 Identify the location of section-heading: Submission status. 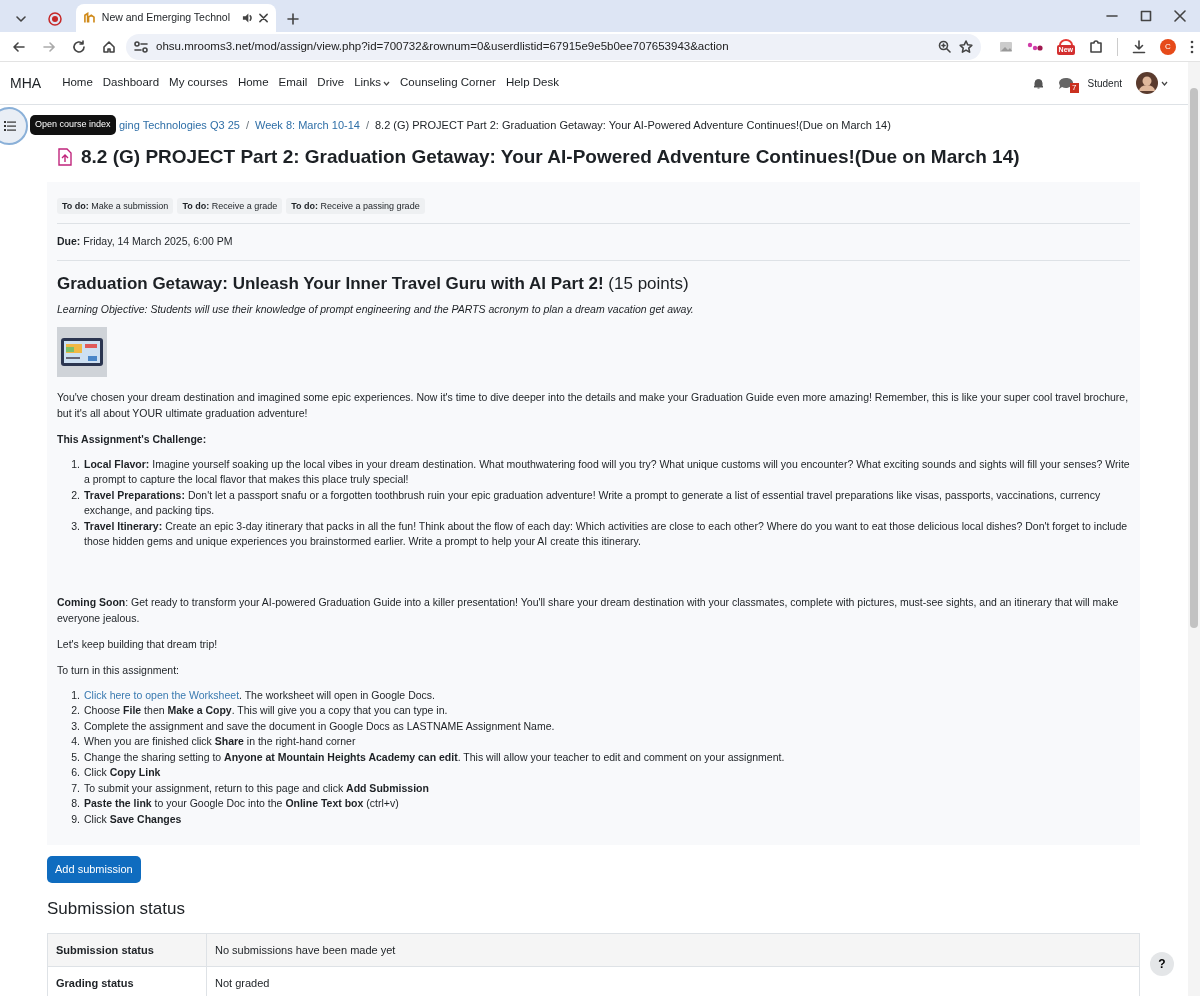
(116, 908).